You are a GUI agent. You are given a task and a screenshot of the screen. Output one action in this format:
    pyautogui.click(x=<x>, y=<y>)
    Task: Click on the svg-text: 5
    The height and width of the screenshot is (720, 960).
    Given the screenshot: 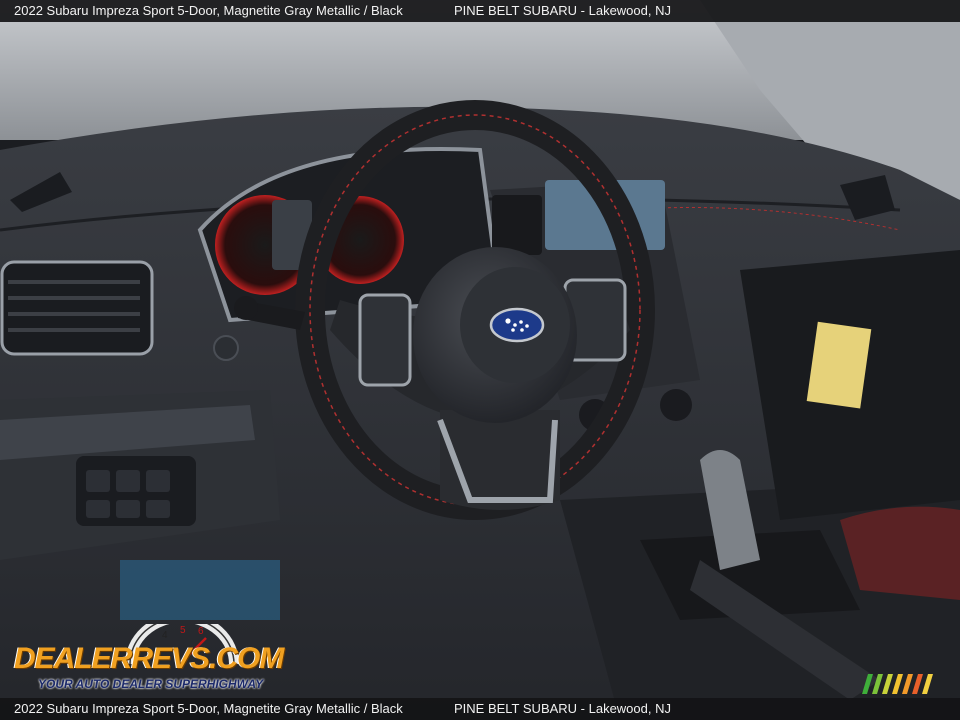 What is the action you would take?
    pyautogui.click(x=183, y=630)
    